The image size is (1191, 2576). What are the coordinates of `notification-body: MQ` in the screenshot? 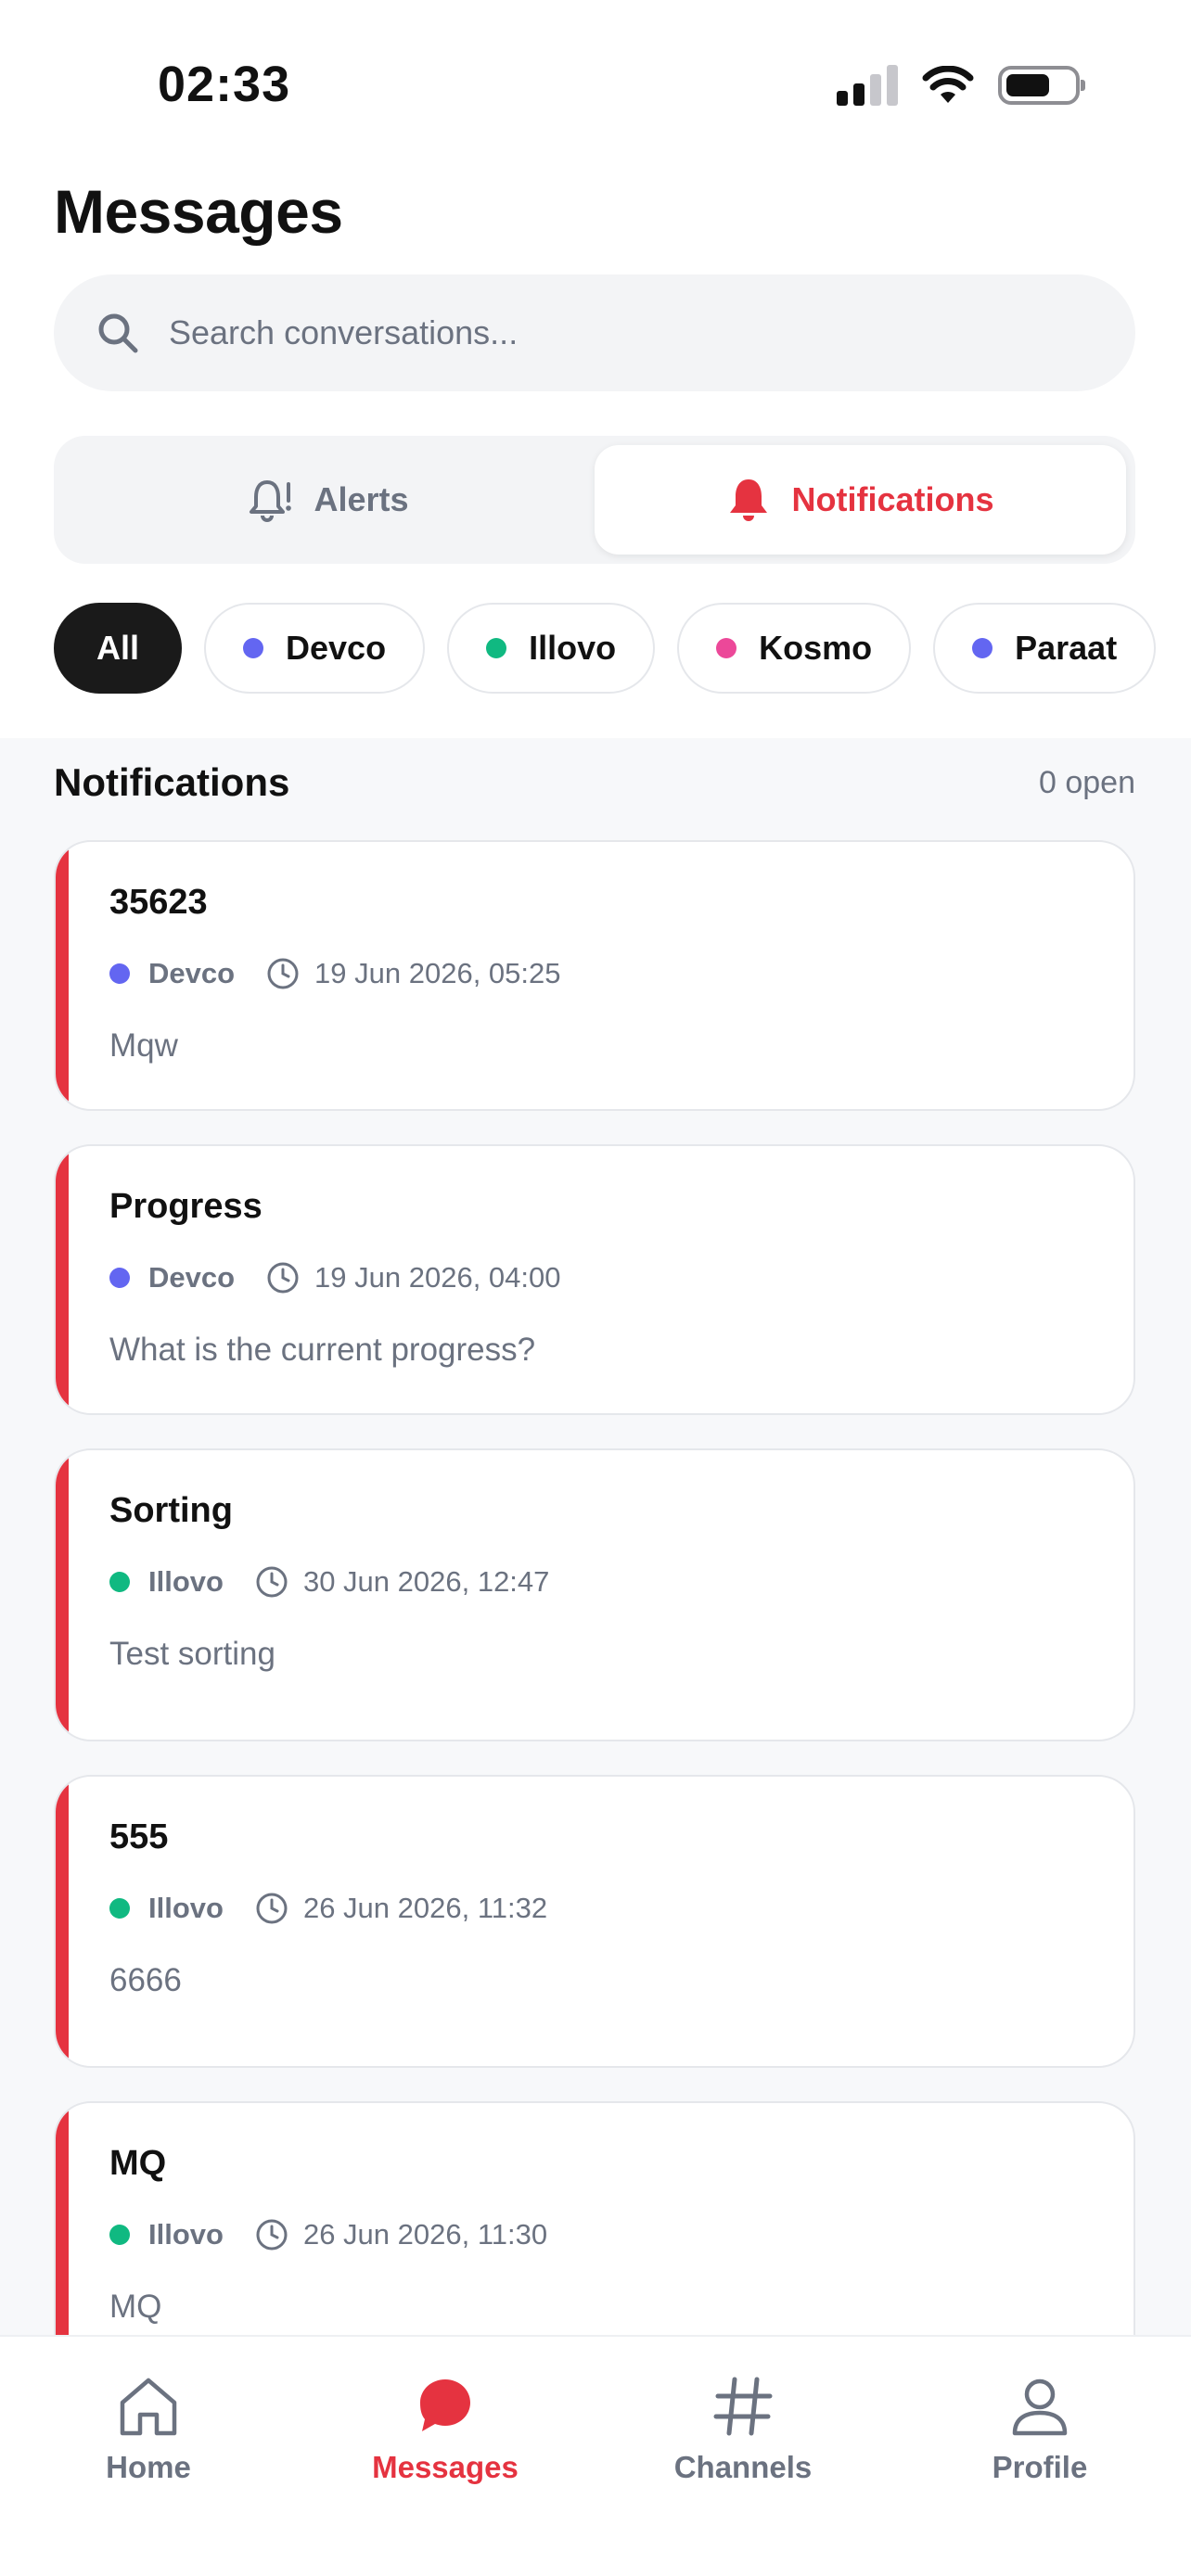 It's located at (135, 2307).